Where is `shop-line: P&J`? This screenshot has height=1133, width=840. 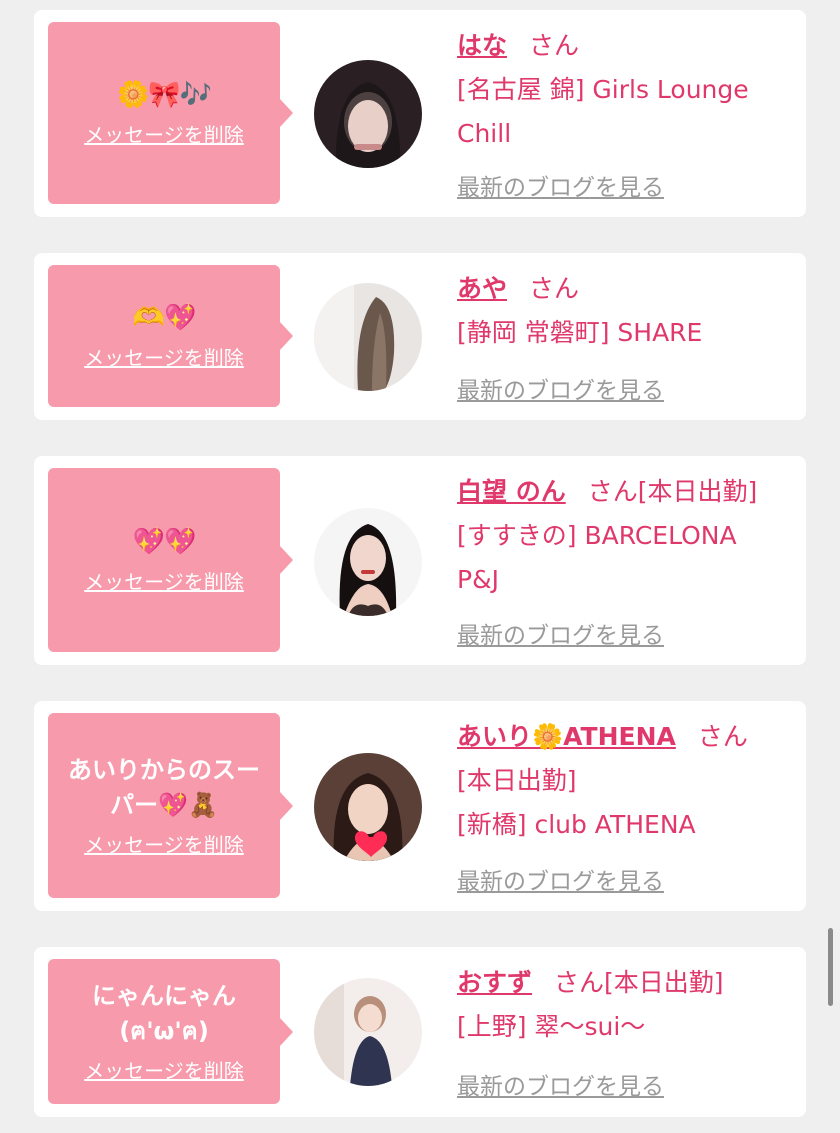 shop-line: P&J is located at coordinates (478, 579).